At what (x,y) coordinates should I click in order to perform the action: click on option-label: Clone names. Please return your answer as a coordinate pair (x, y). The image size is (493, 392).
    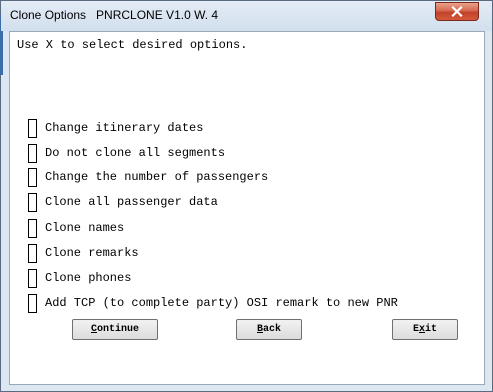
    Looking at the image, I should click on (85, 228).